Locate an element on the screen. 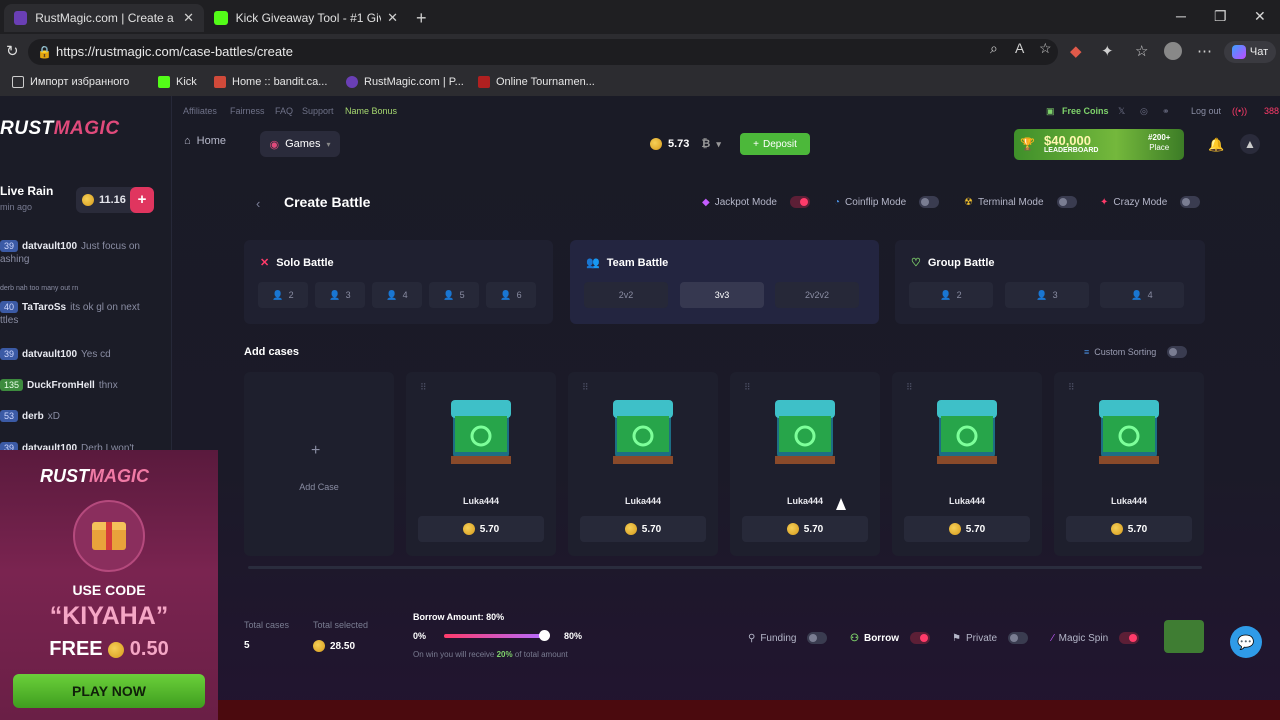 The width and height of the screenshot is (1280, 720). leaderboard-place: #200+ Place is located at coordinates (1159, 143).